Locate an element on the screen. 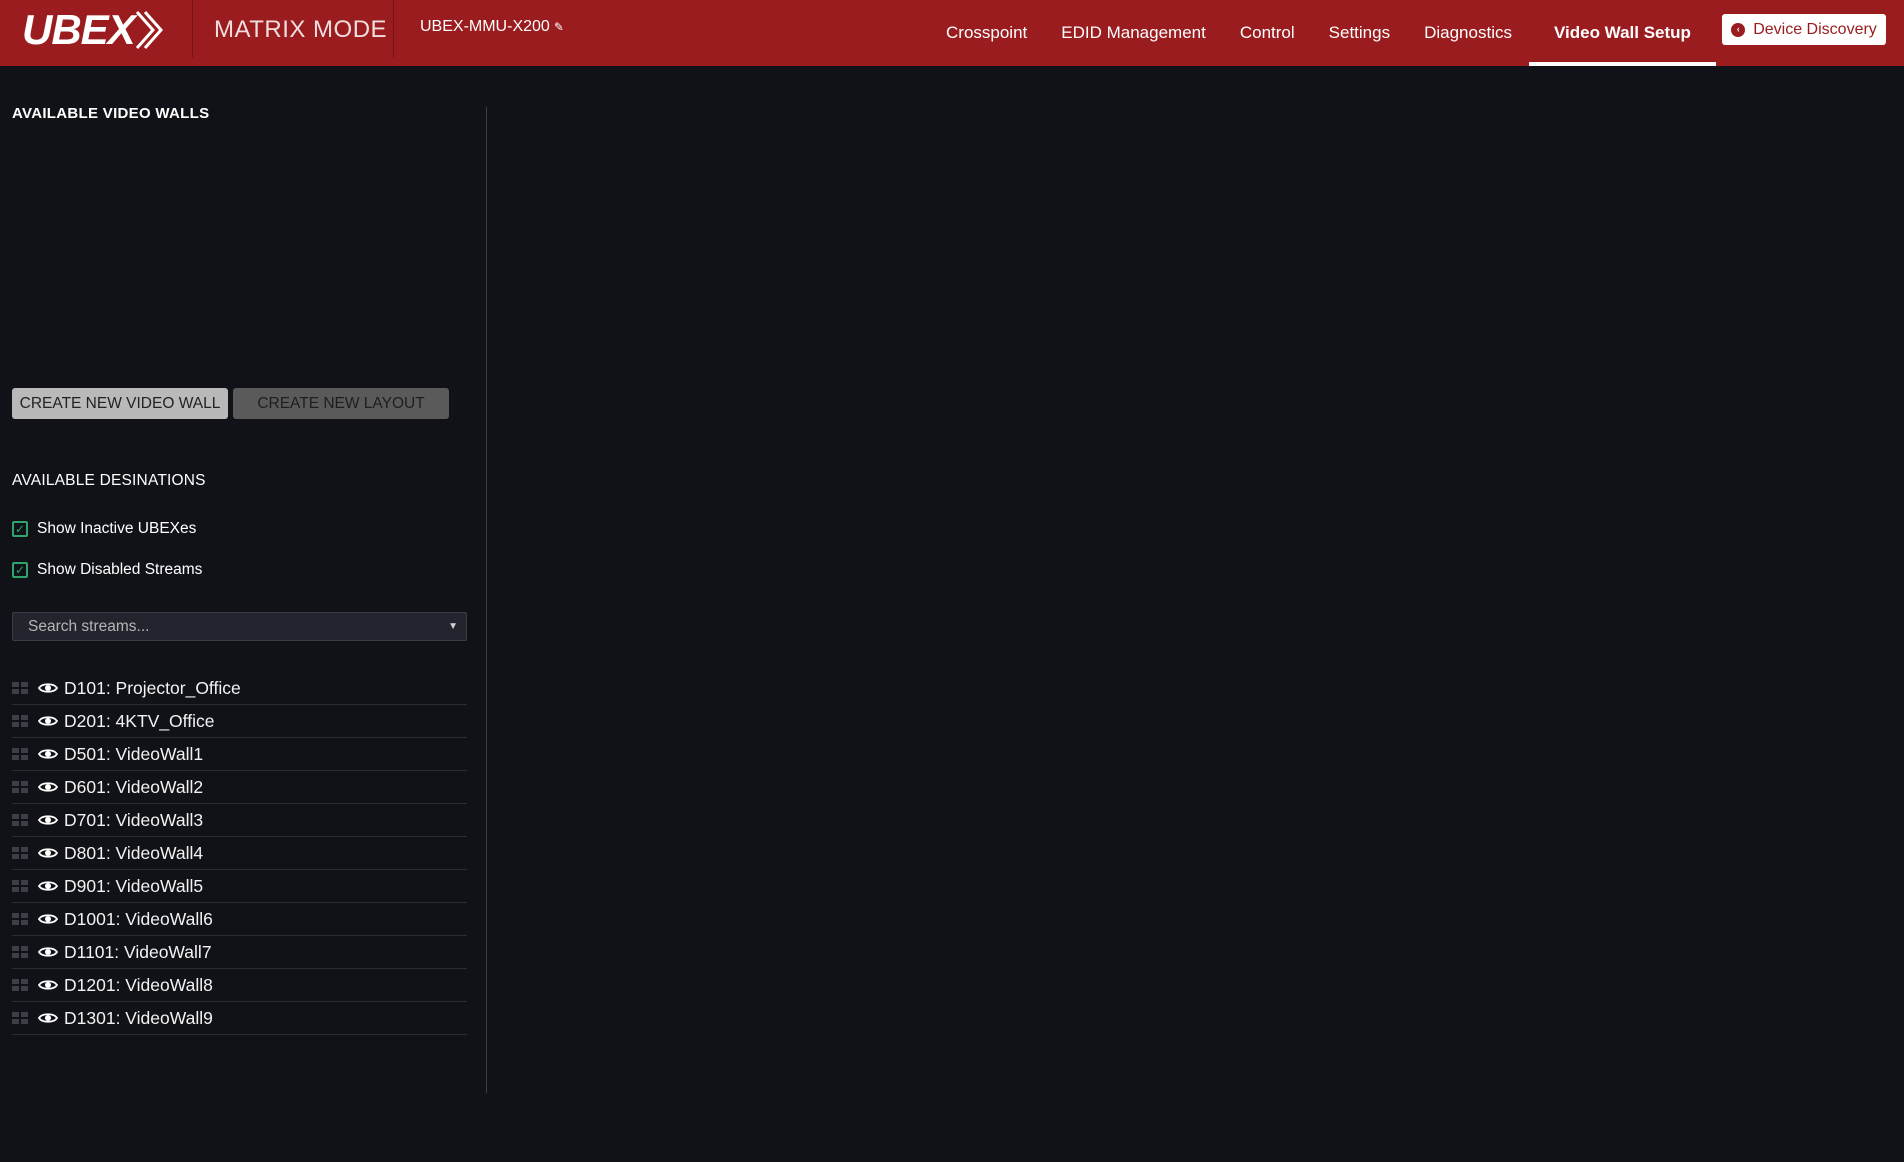 Image resolution: width=1904 pixels, height=1162 pixels. device-discovery-button: ‹ Device Discovery is located at coordinates (1804, 29).